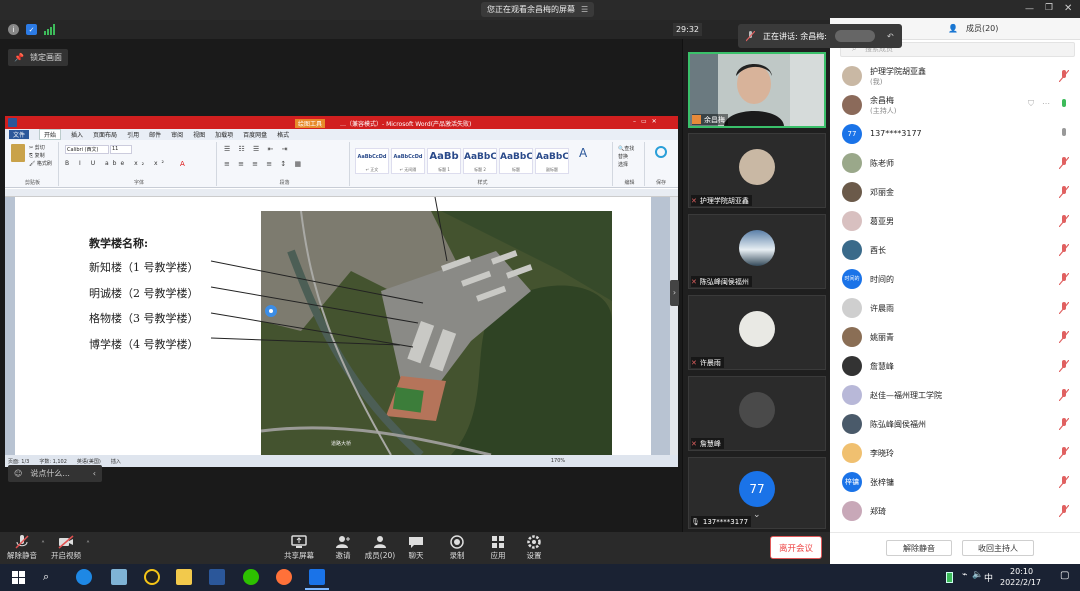 The image size is (1080, 591). Describe the element at coordinates (380, 549) in the screenshot. I see `members-button: 成员(20)` at that location.